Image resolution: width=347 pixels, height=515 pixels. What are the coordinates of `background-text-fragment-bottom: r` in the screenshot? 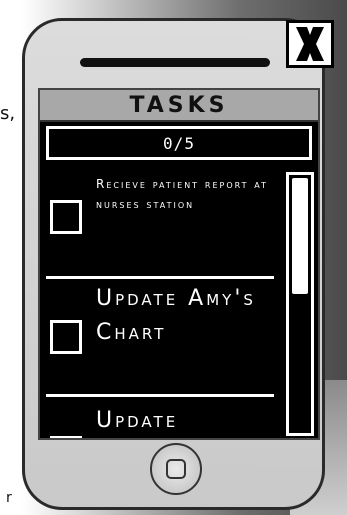 It's located at (9, 498).